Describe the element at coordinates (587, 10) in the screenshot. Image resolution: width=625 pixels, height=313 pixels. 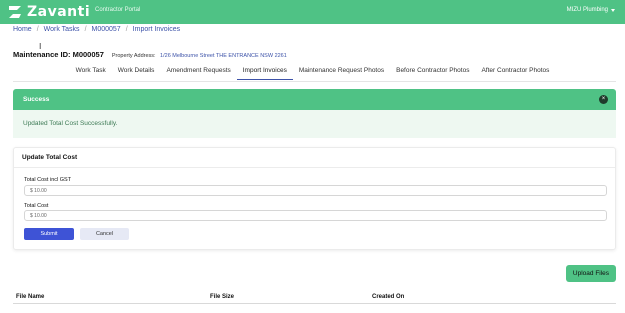
I see `user-menu-label: MIZU Plumbing` at that location.